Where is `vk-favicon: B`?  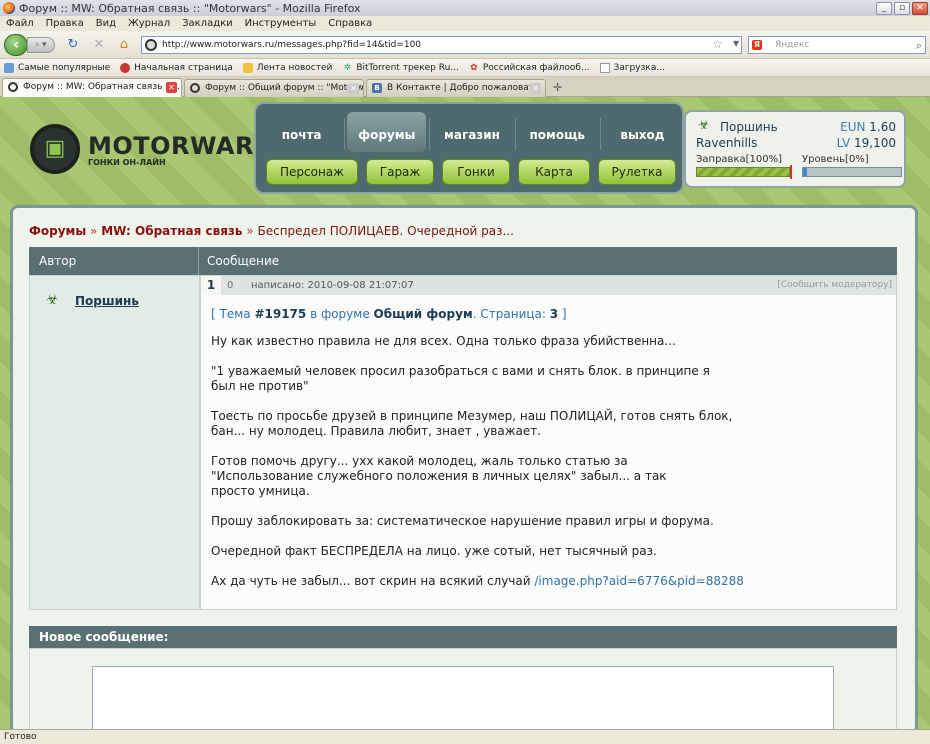
vk-favicon: B is located at coordinates (377, 88).